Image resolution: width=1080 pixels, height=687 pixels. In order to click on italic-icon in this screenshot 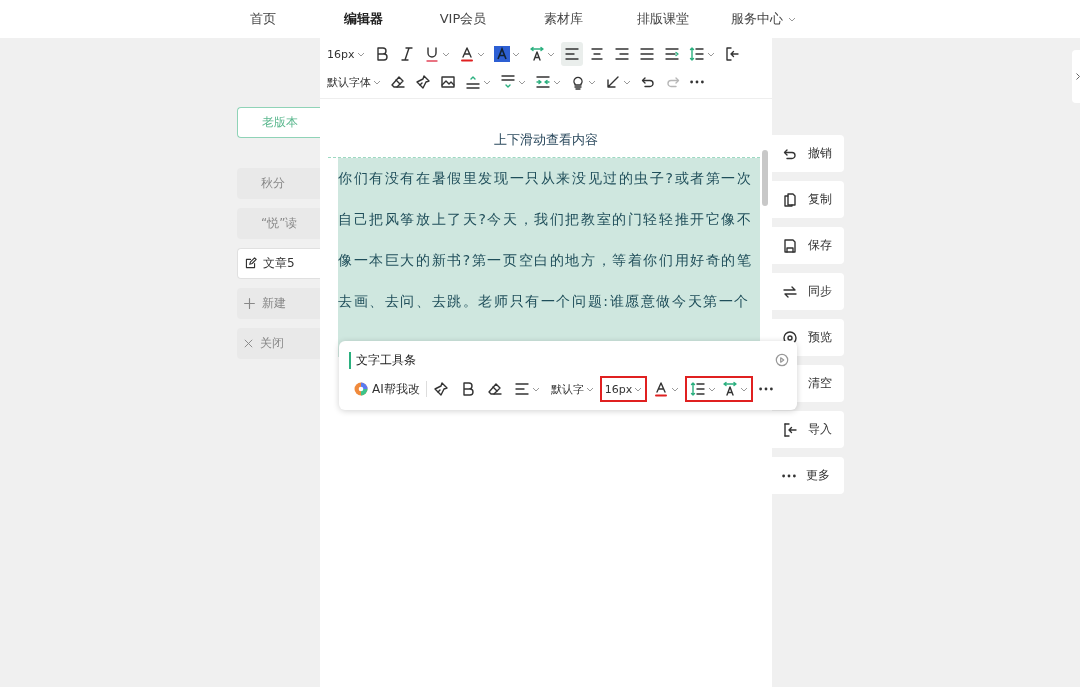, I will do `click(406, 54)`.